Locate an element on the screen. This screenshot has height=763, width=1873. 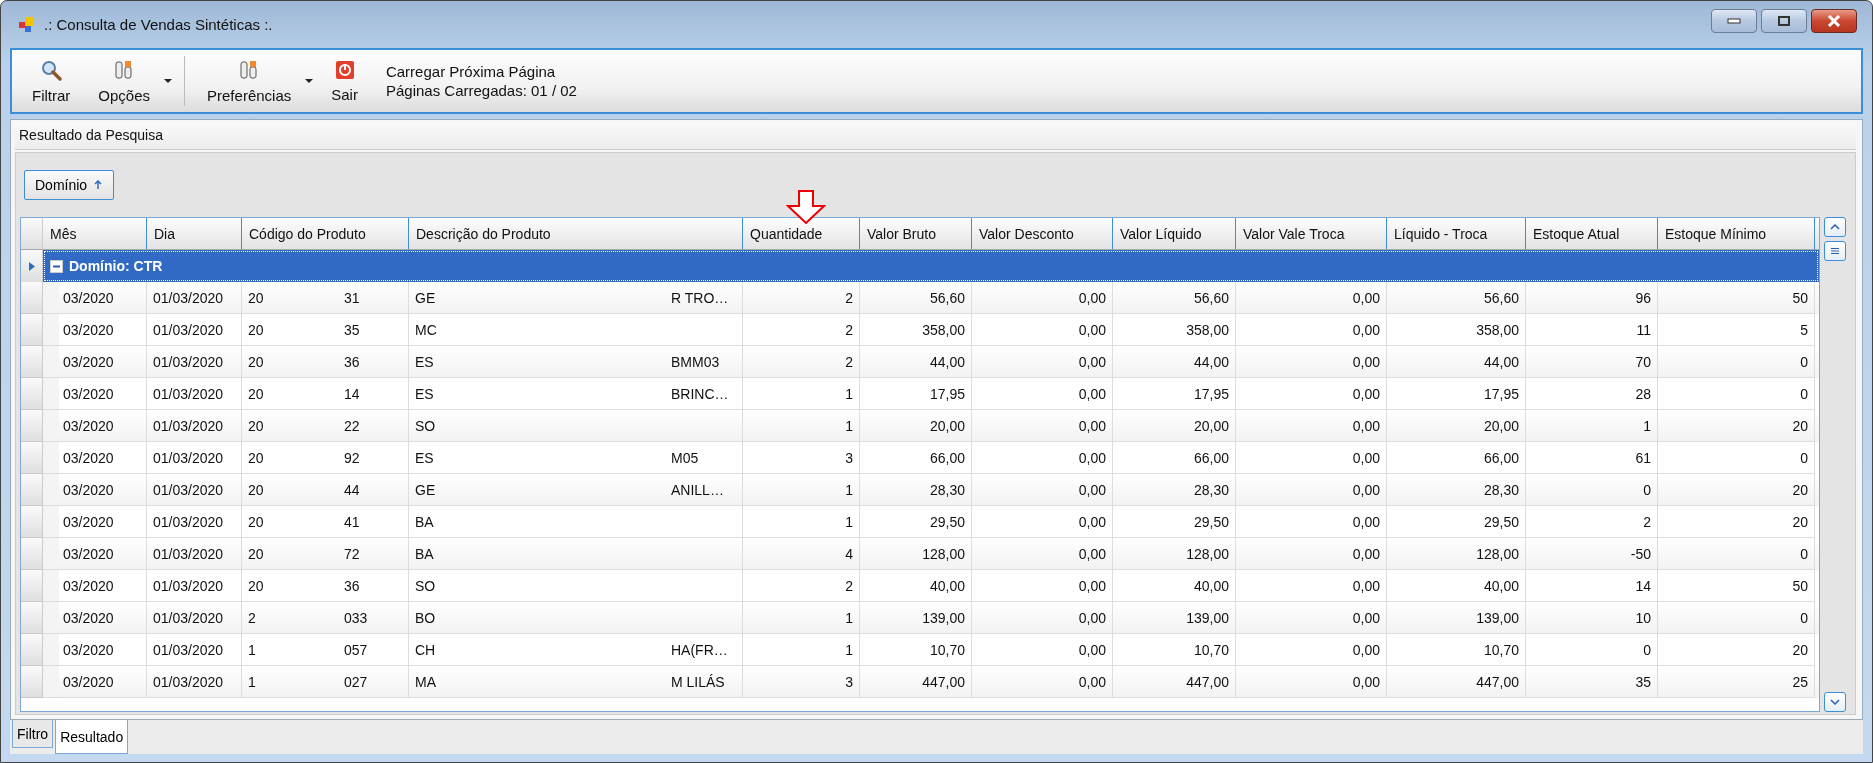
column-header: Estoque Atual is located at coordinates (1592, 234).